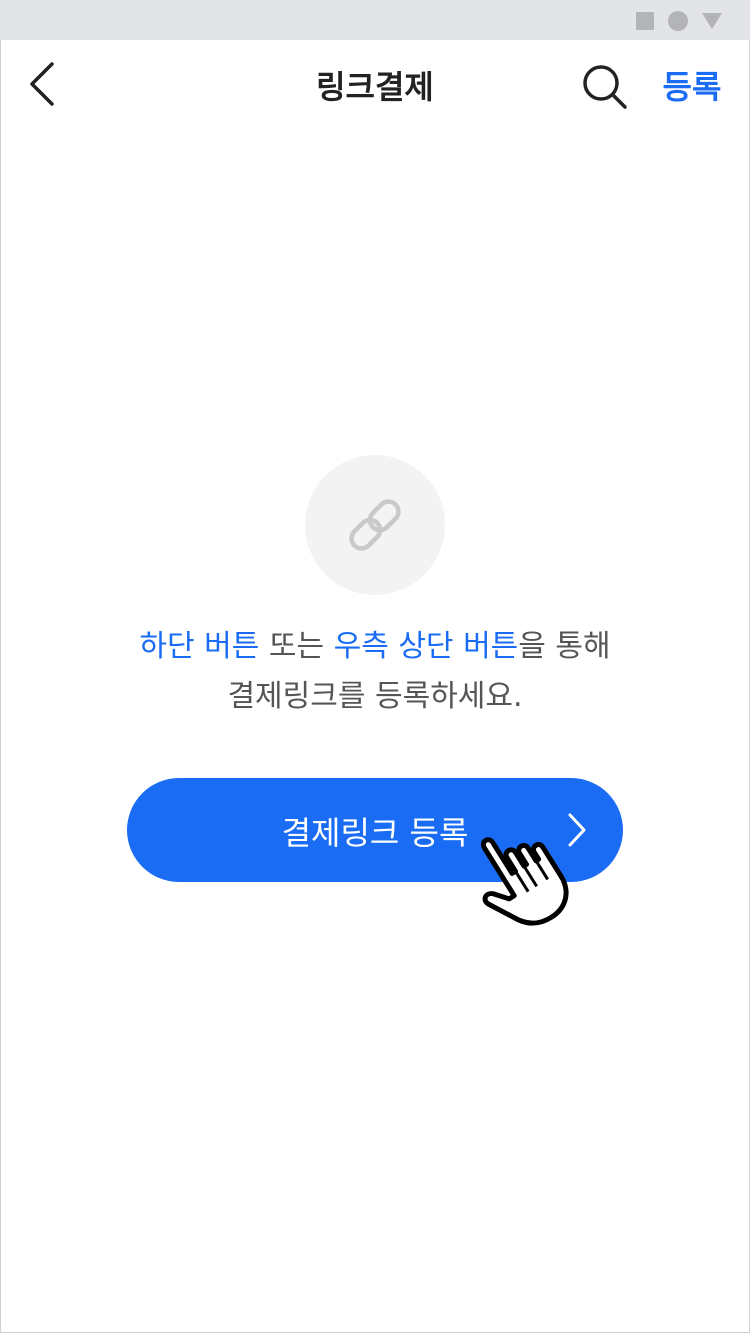  I want to click on page-title: 링크결제, so click(375, 87).